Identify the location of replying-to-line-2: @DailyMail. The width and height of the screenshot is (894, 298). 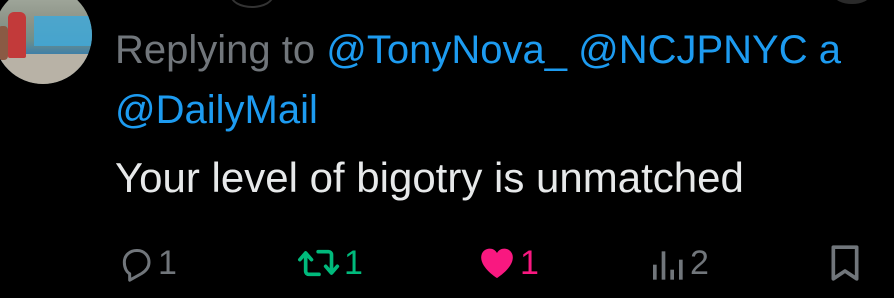
(216, 110).